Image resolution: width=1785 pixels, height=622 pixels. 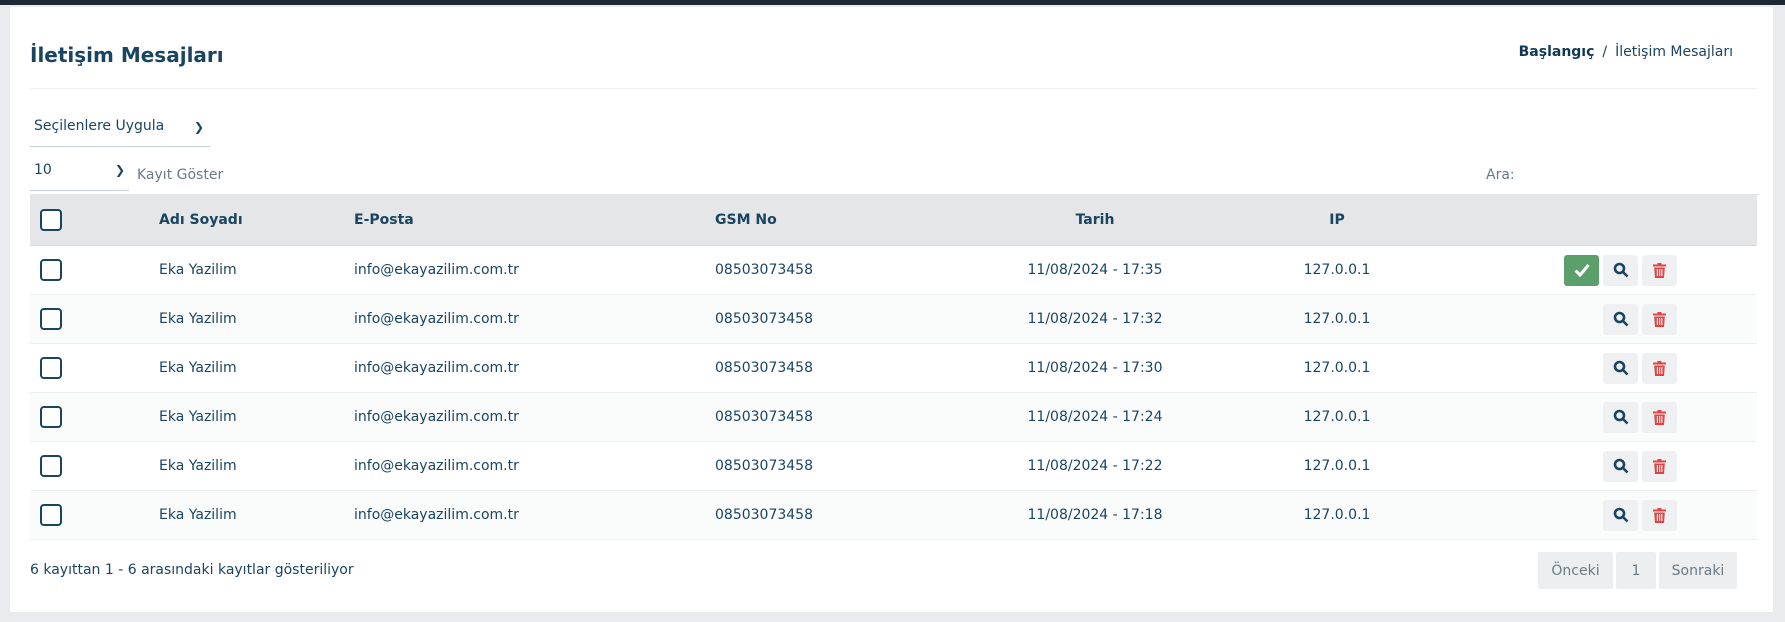 I want to click on column-header-name: Adı Soyadı, so click(x=201, y=219).